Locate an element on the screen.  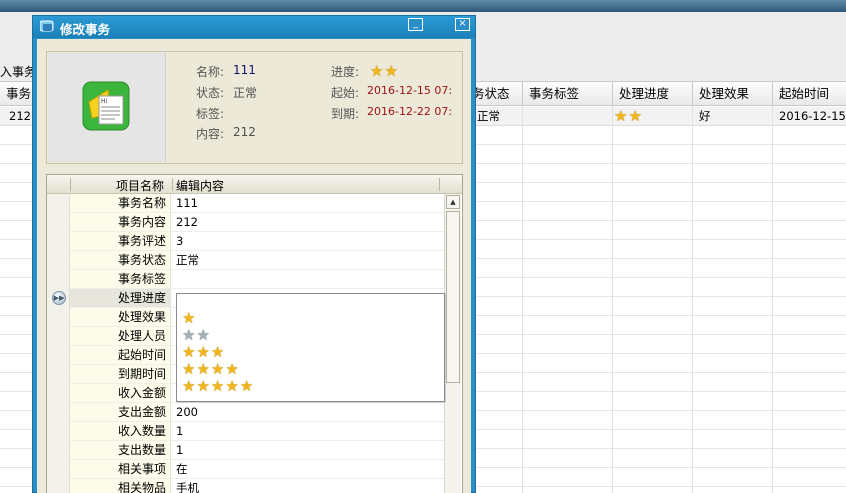
property-value: 正常 is located at coordinates (185, 260).